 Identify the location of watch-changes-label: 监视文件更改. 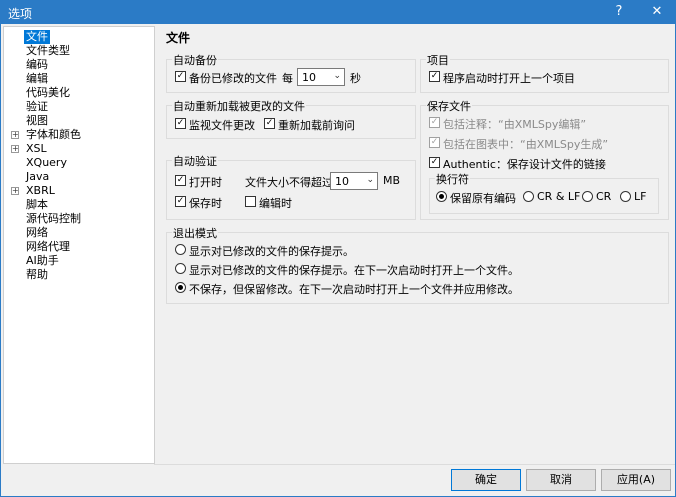
(222, 125).